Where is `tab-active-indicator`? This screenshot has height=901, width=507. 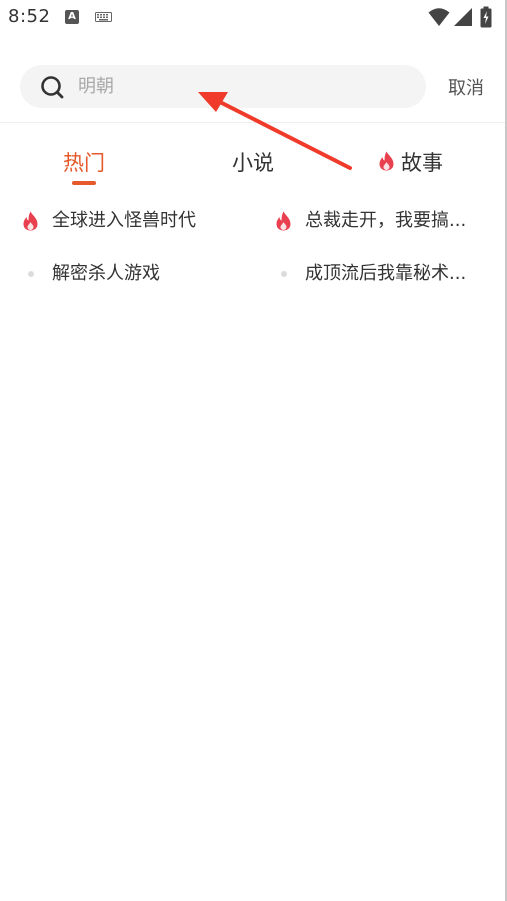 tab-active-indicator is located at coordinates (84, 183).